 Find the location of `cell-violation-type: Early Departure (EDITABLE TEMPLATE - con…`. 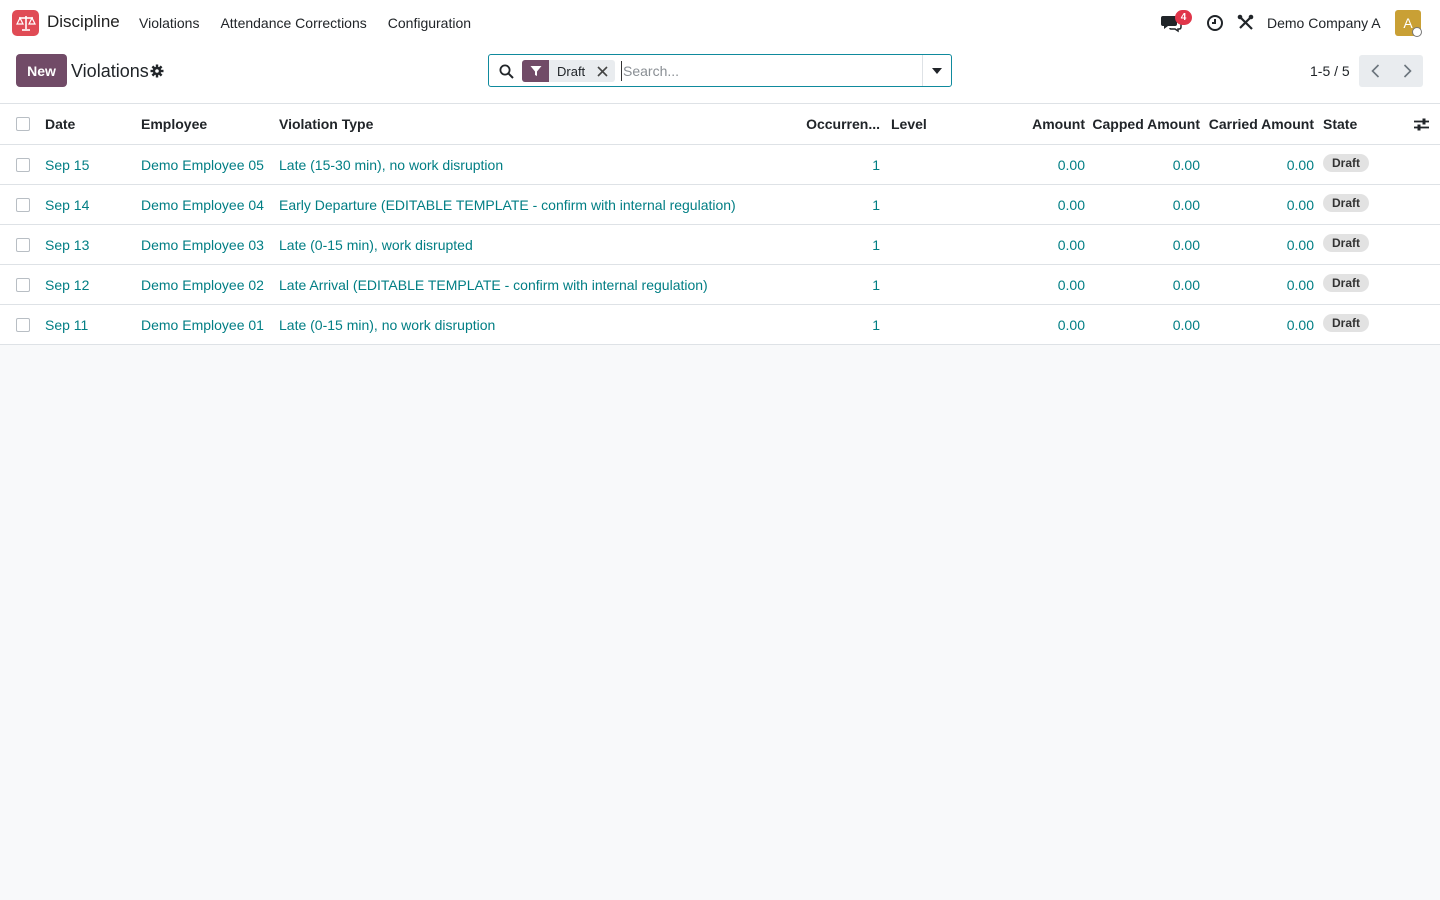

cell-violation-type: Early Departure (EDITABLE TEMPLATE - con… is located at coordinates (539, 204).